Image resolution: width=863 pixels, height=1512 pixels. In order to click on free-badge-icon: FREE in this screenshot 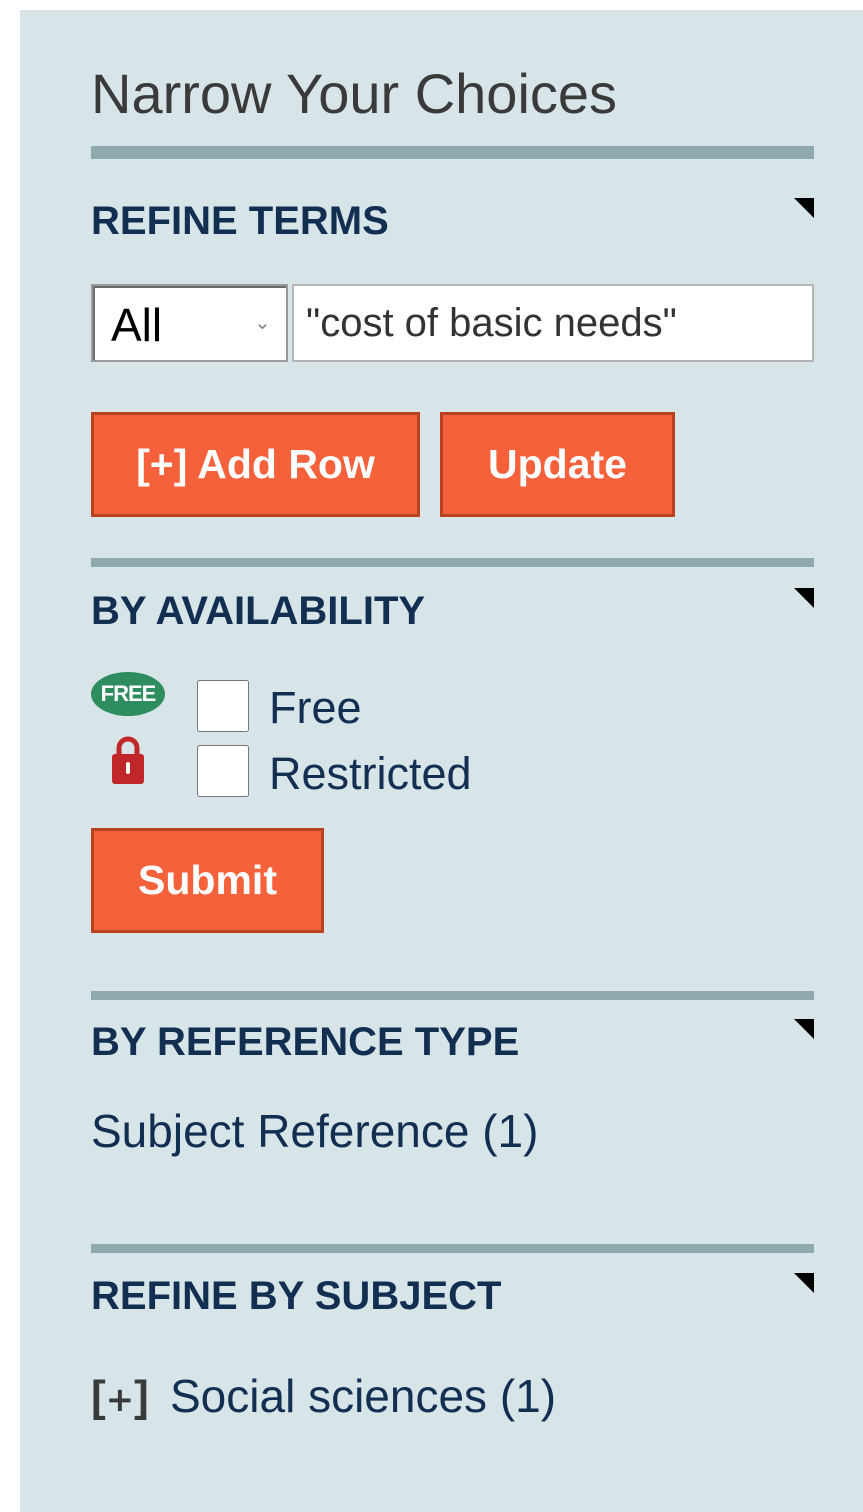, I will do `click(128, 694)`.